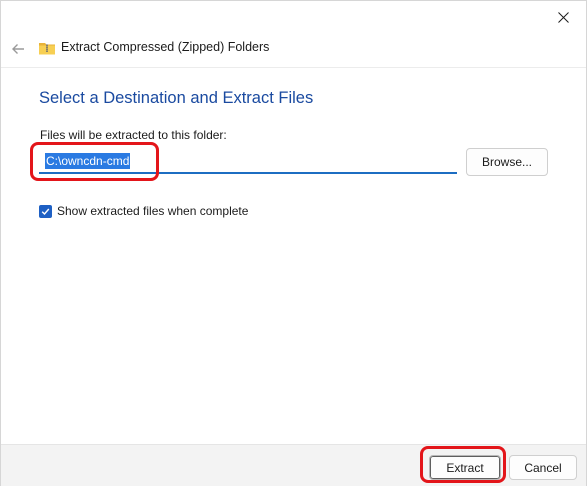 This screenshot has width=587, height=486. I want to click on page-title: Select a Destination and Extract Files, so click(176, 98).